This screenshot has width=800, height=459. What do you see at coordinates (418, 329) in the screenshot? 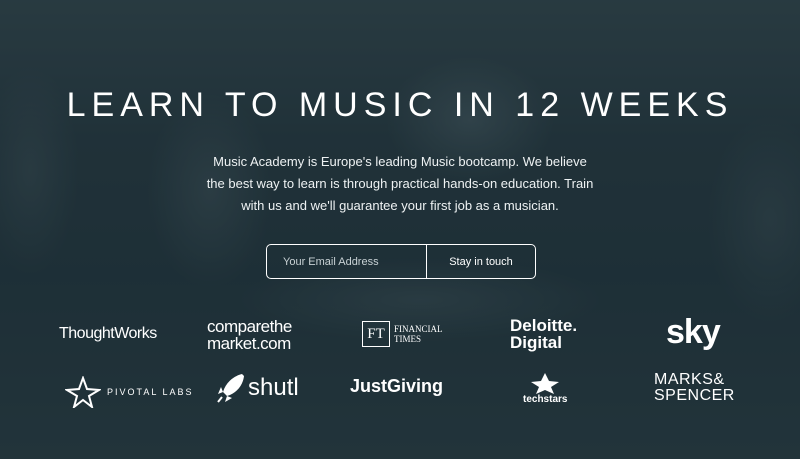
I see `ft-line1: FINANCIAL` at bounding box center [418, 329].